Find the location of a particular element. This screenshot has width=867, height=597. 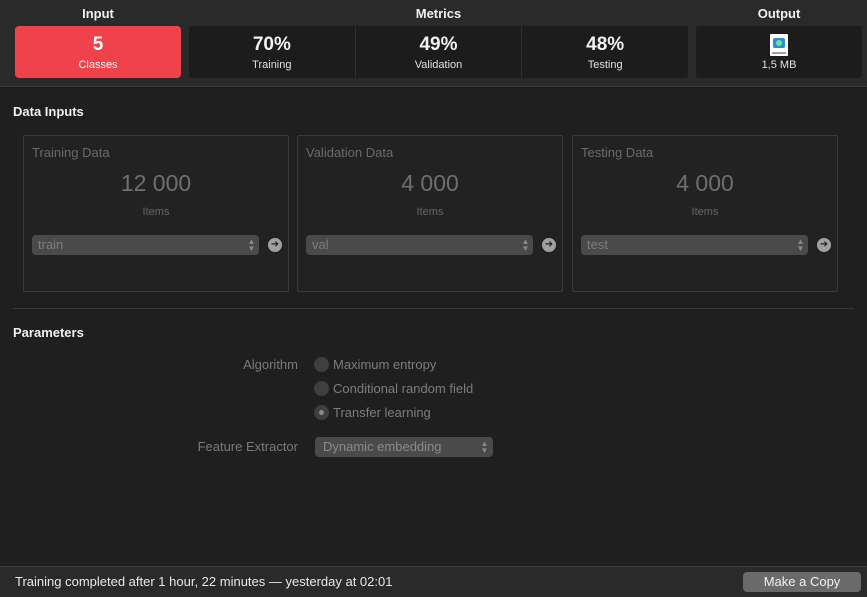

radio-transfer-learning: Transfer learning is located at coordinates (372, 412).